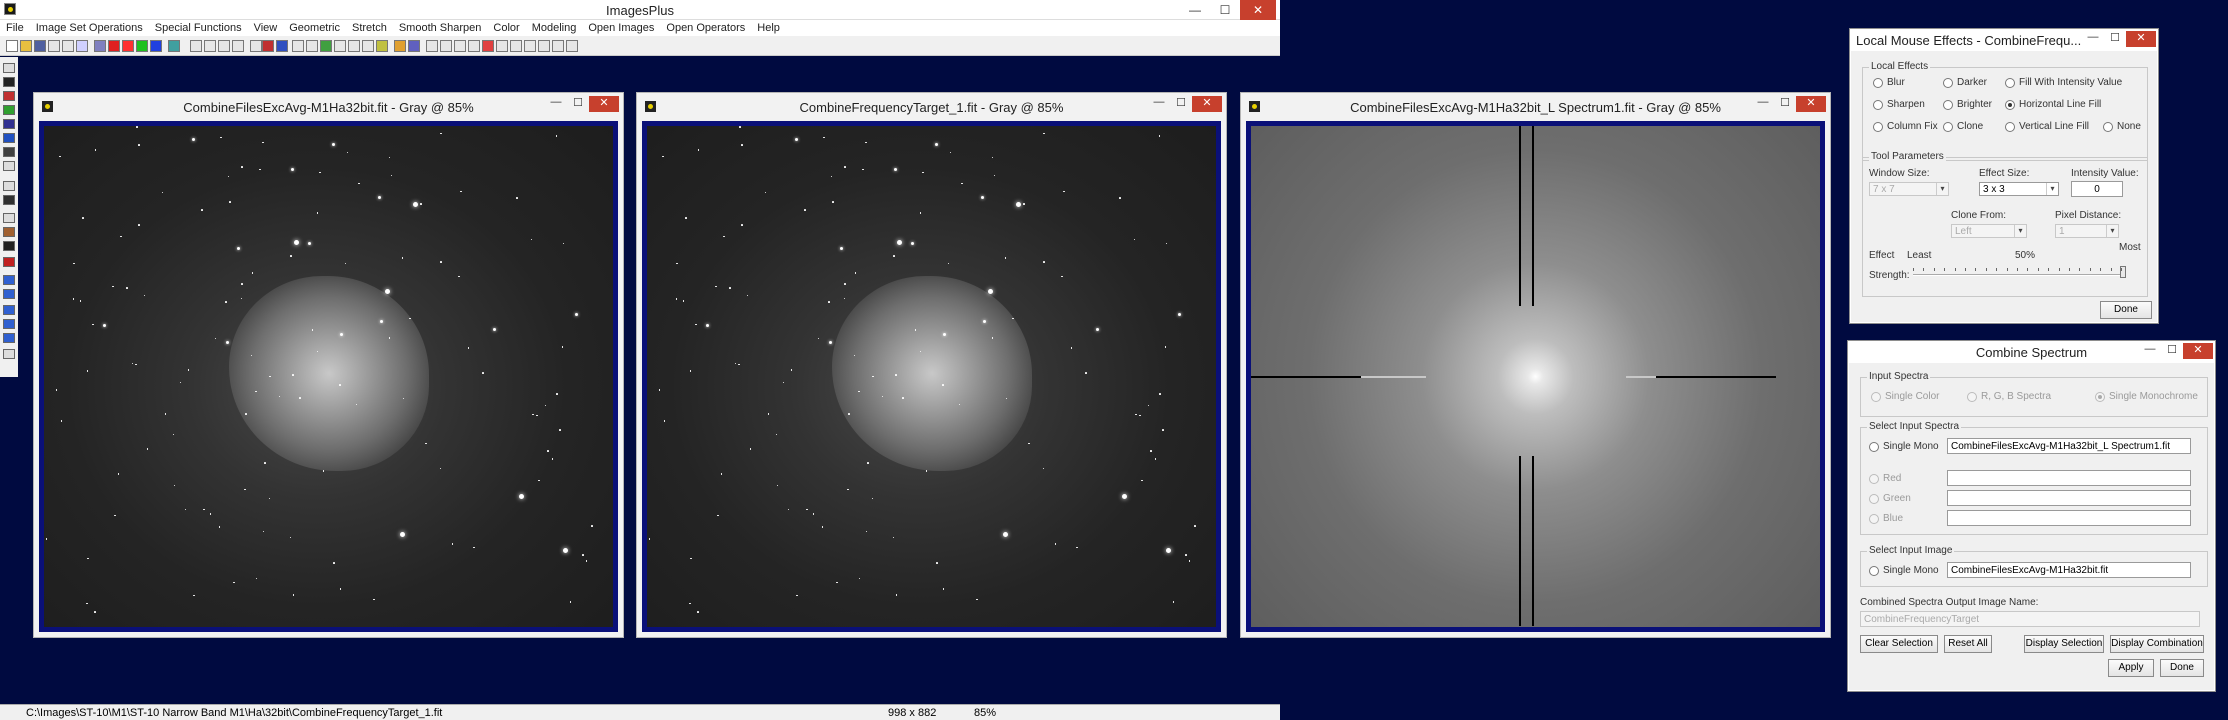 The width and height of the screenshot is (2228, 720). What do you see at coordinates (9, 186) in the screenshot?
I see `tool-select-icon` at bounding box center [9, 186].